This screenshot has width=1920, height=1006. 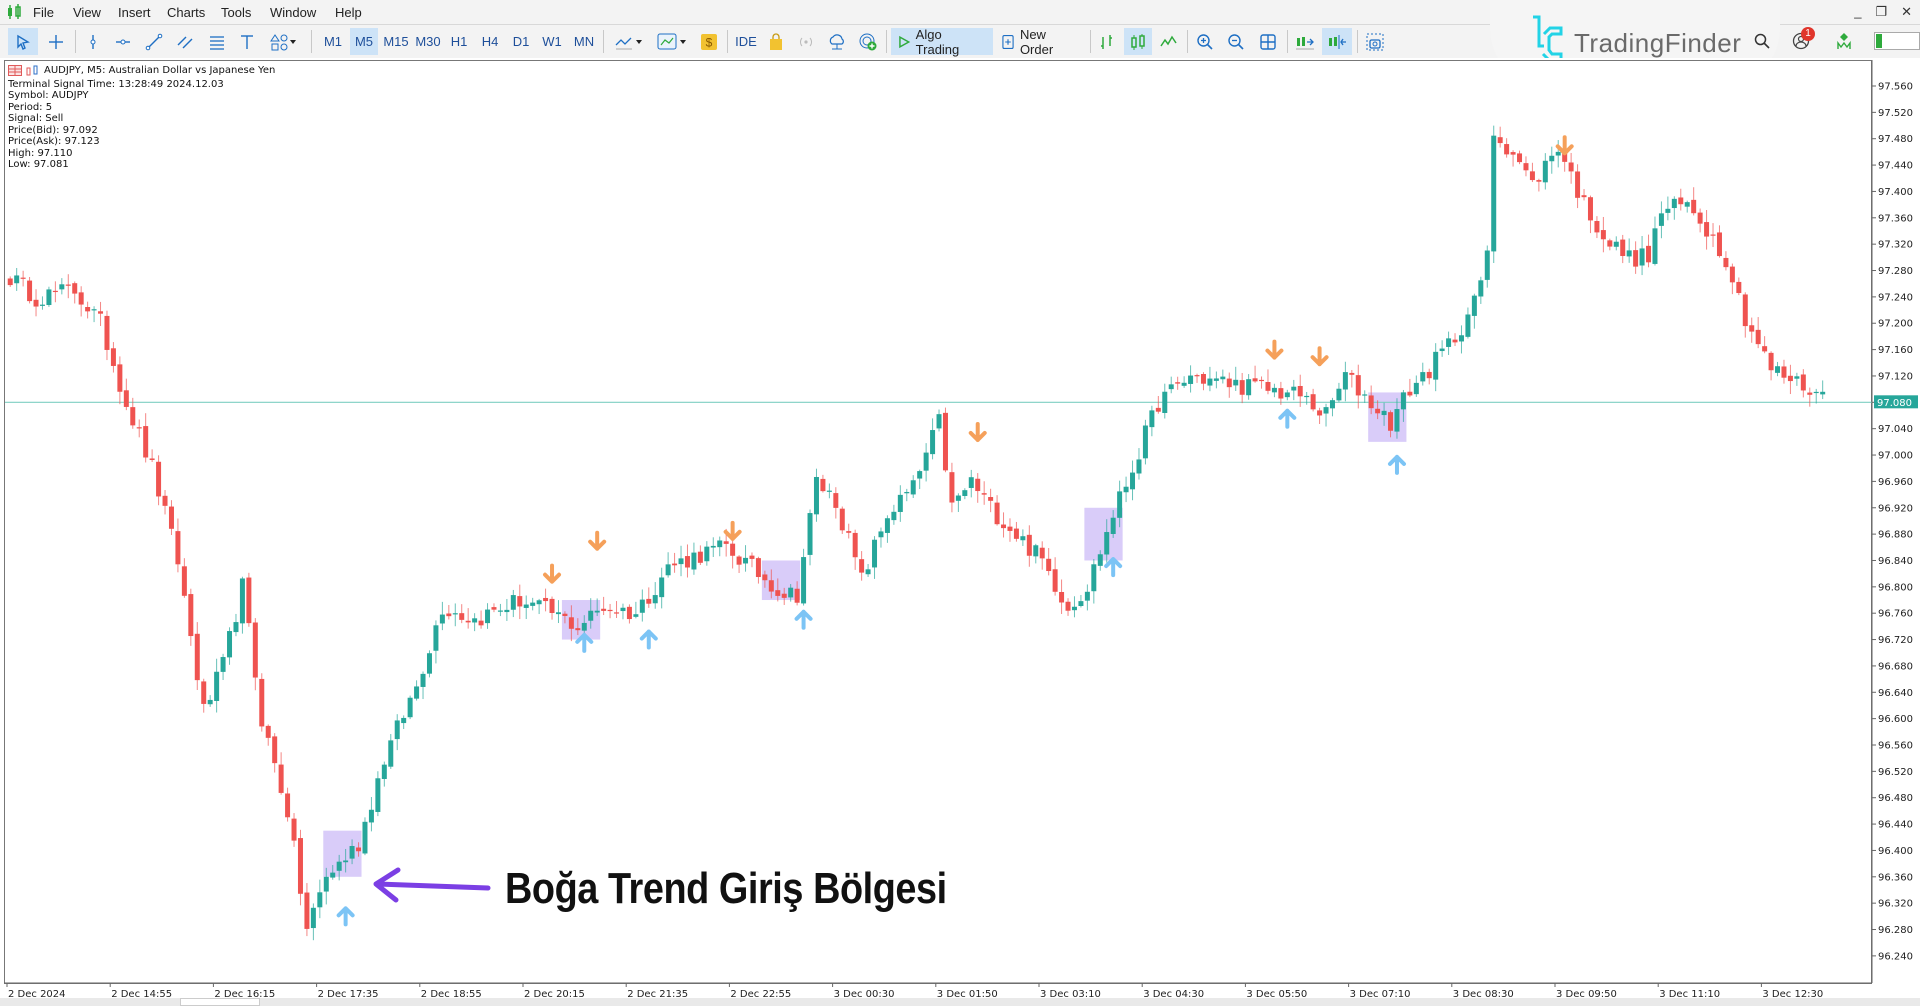 What do you see at coordinates (1895, 851) in the screenshot?
I see `price-tick-label: 96.400` at bounding box center [1895, 851].